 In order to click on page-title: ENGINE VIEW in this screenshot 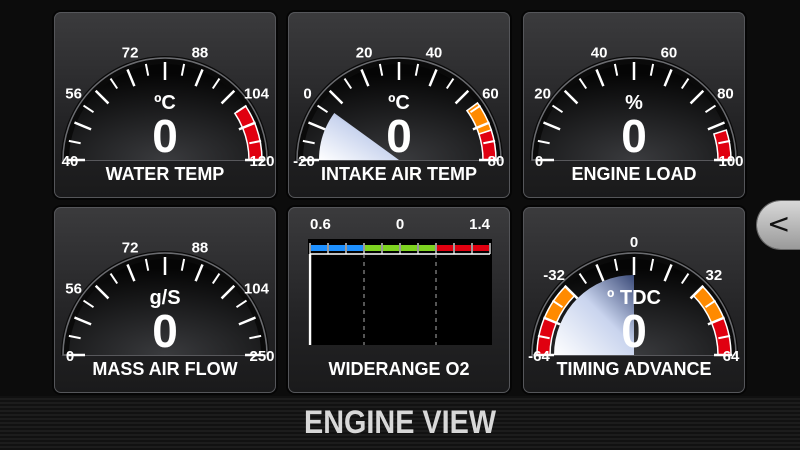, I will do `click(400, 422)`.